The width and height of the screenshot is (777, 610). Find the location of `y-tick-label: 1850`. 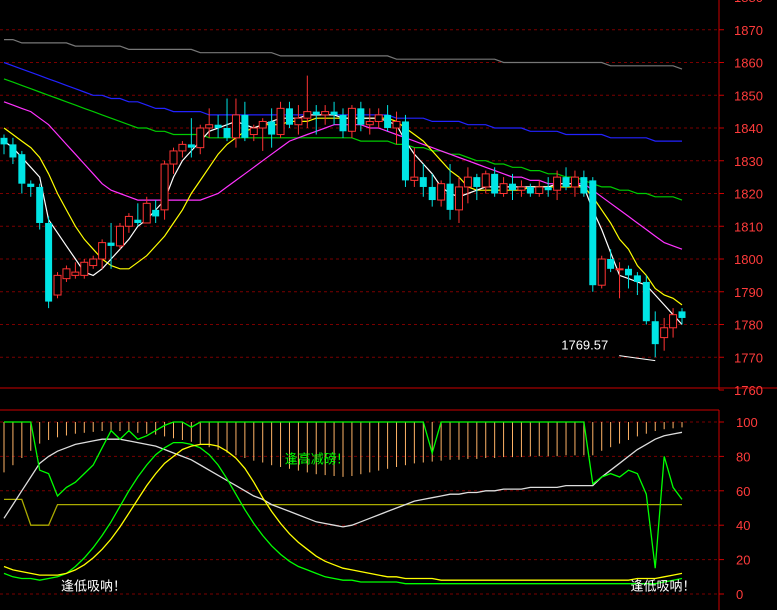

y-tick-label: 1850 is located at coordinates (748, 95).